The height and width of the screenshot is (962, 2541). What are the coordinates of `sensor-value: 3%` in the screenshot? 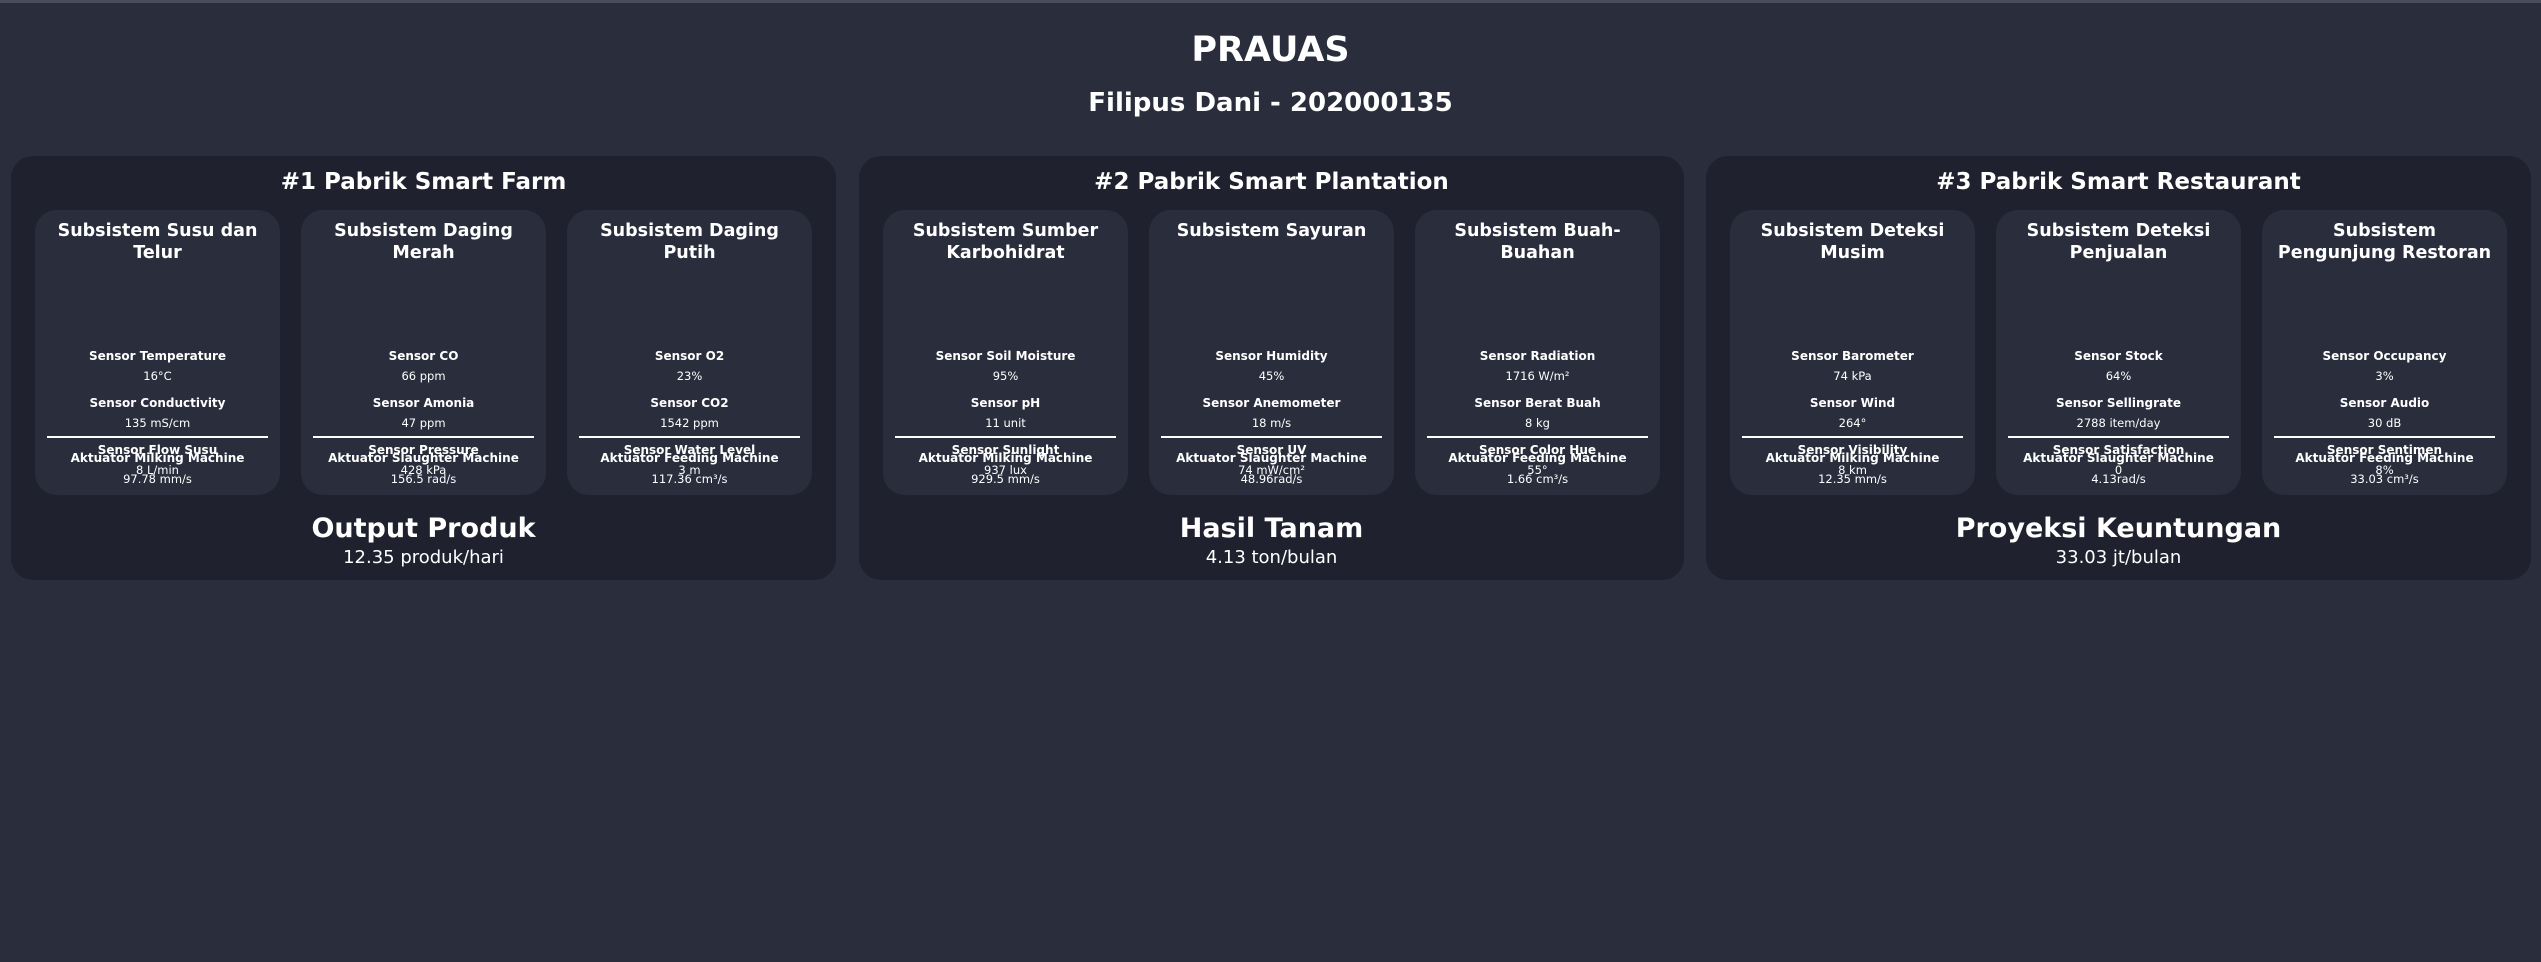 It's located at (2384, 376).